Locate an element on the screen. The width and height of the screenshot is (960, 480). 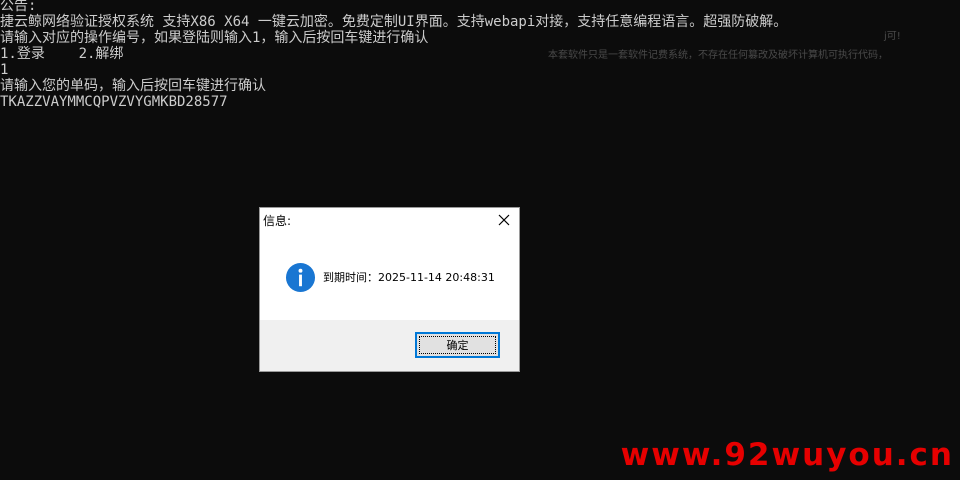
console-line-menu-options: 1.登录 2.解绑 is located at coordinates (62, 54).